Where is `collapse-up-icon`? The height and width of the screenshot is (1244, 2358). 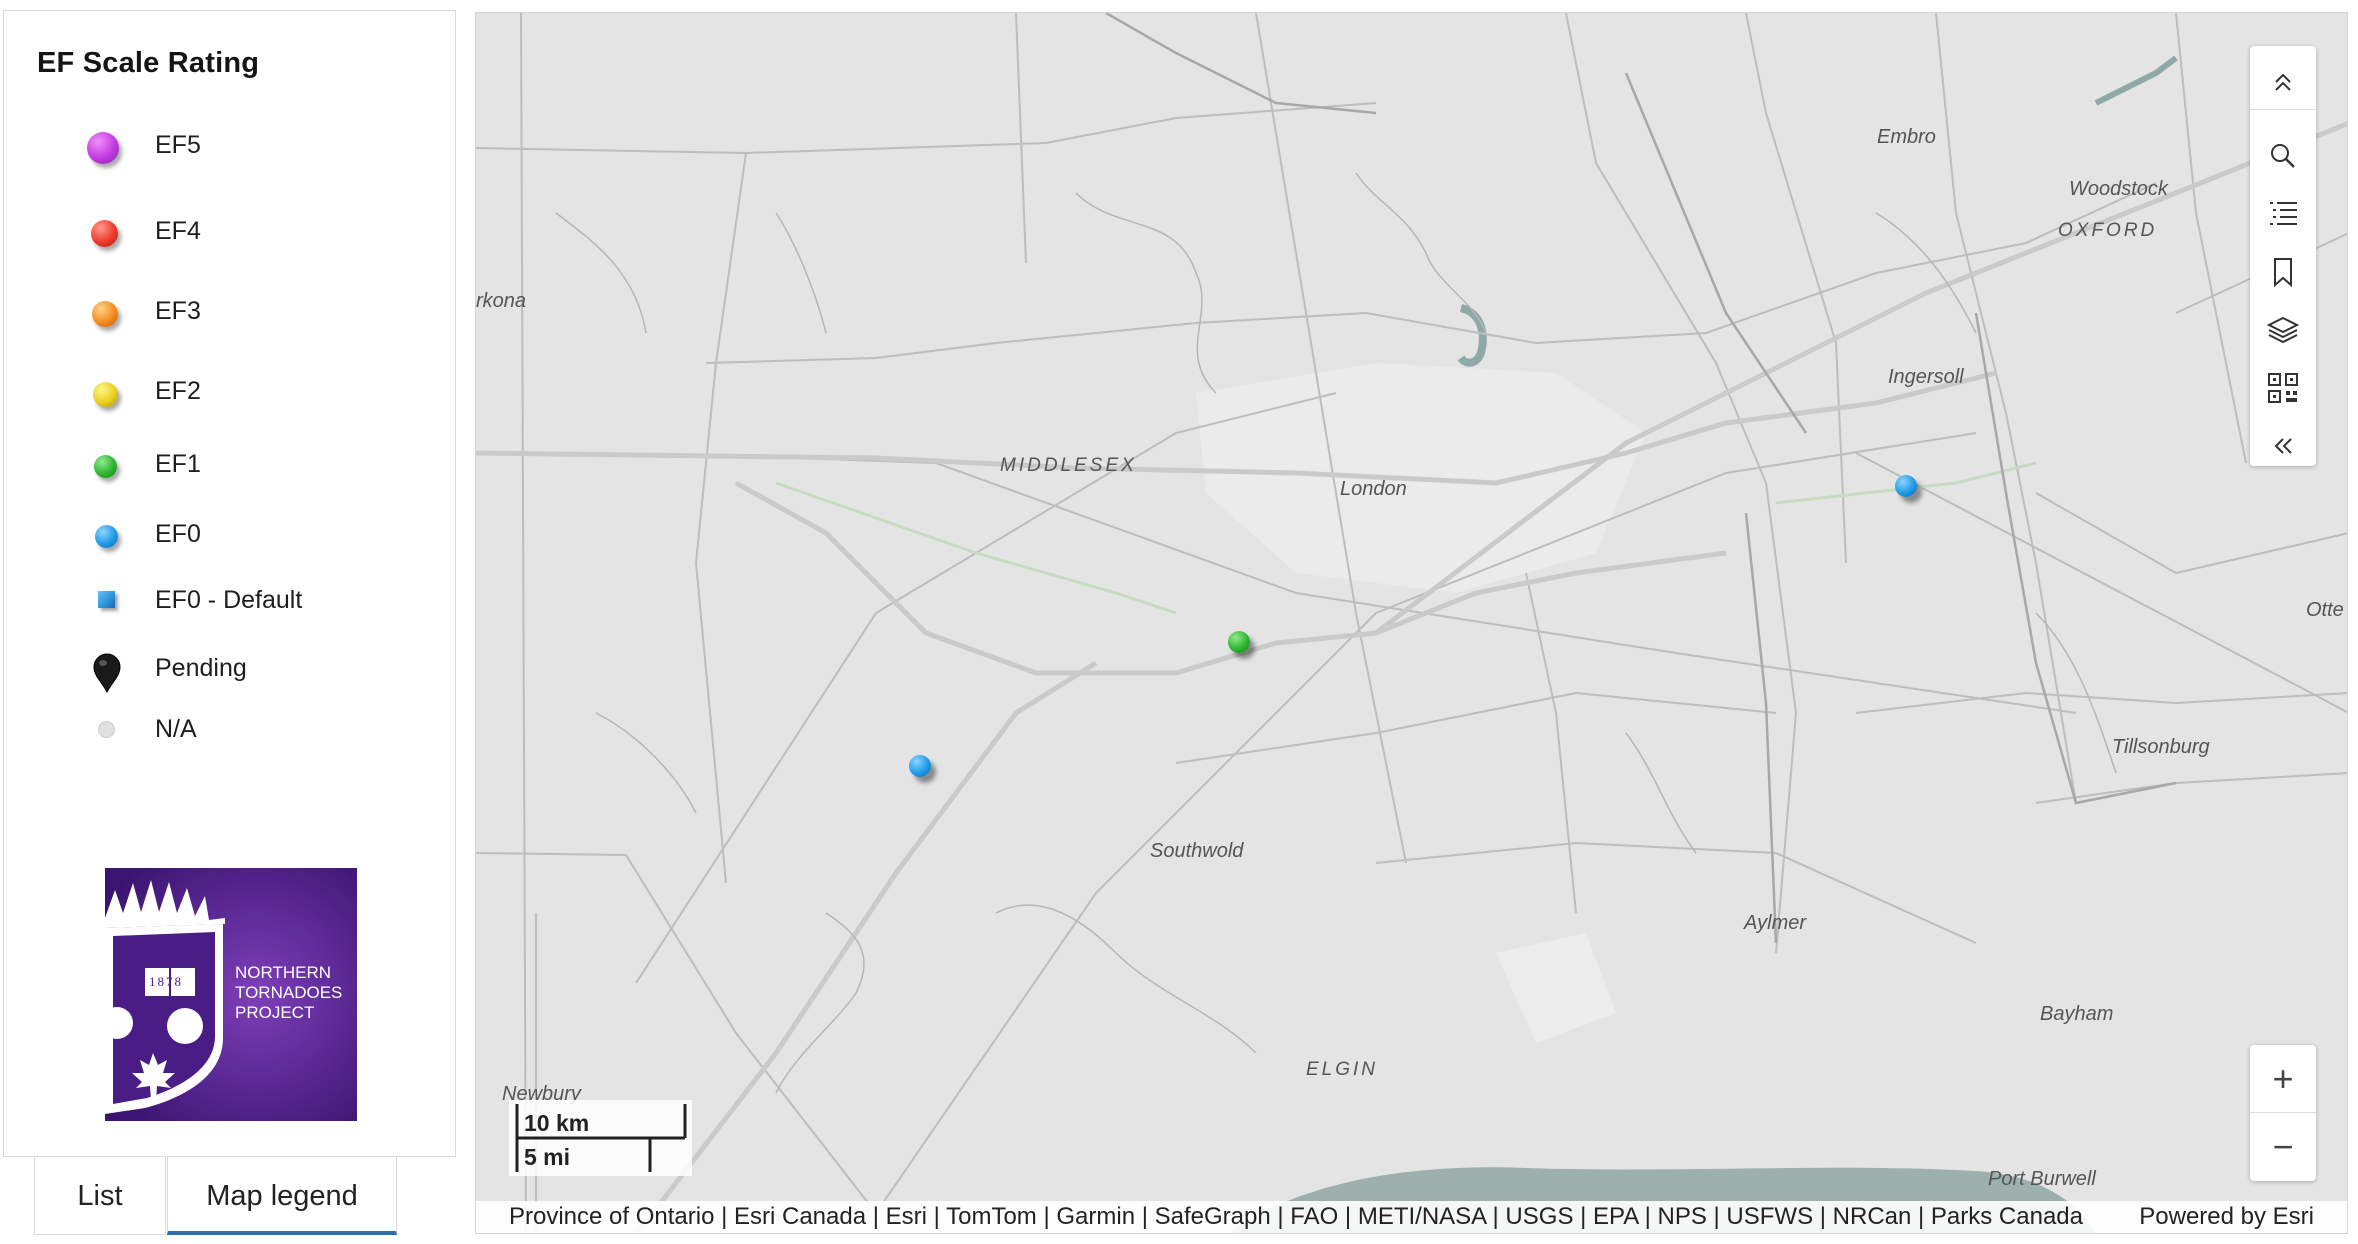
collapse-up-icon is located at coordinates (2283, 83).